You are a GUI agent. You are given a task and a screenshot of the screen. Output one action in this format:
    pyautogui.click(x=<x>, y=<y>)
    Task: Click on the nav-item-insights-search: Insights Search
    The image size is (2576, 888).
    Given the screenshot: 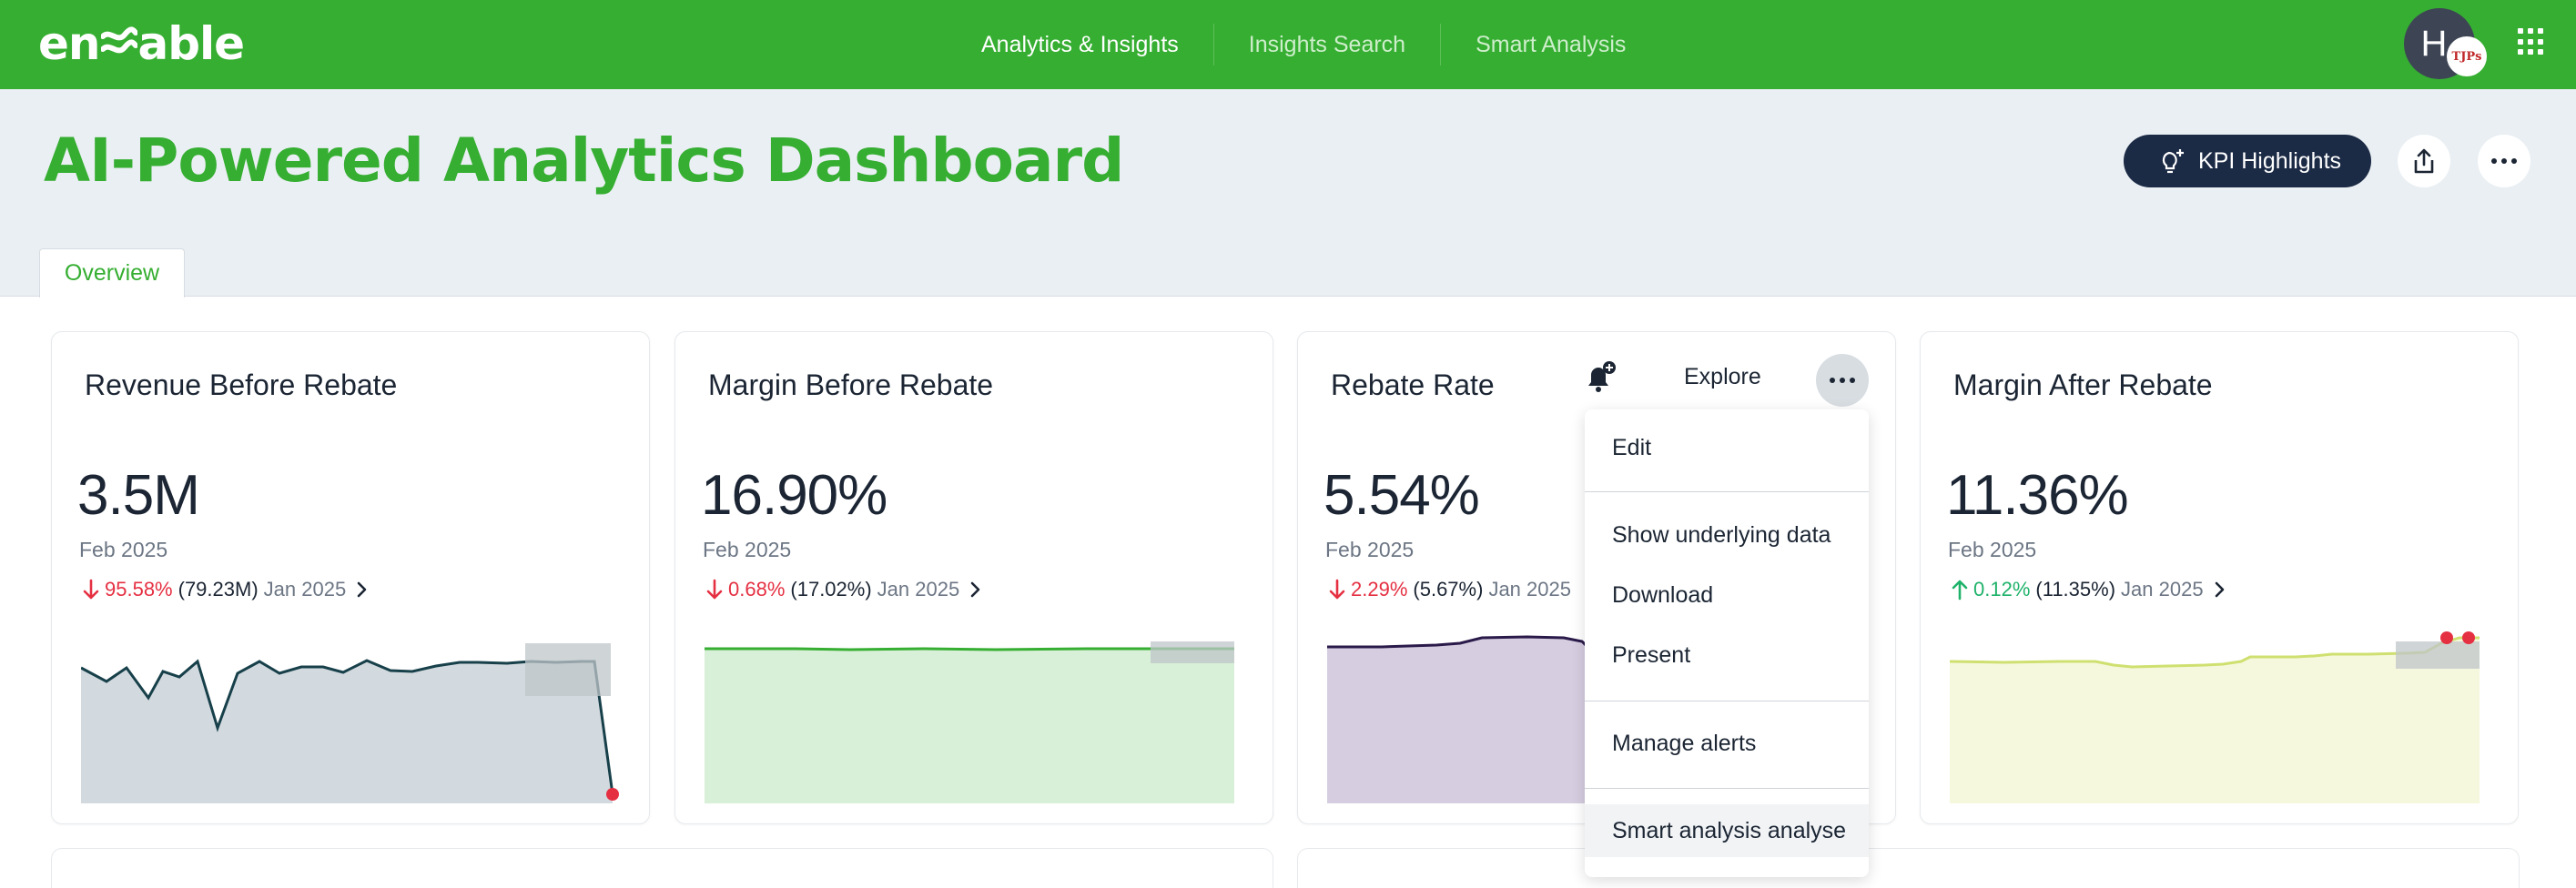 What is the action you would take?
    pyautogui.click(x=1326, y=45)
    